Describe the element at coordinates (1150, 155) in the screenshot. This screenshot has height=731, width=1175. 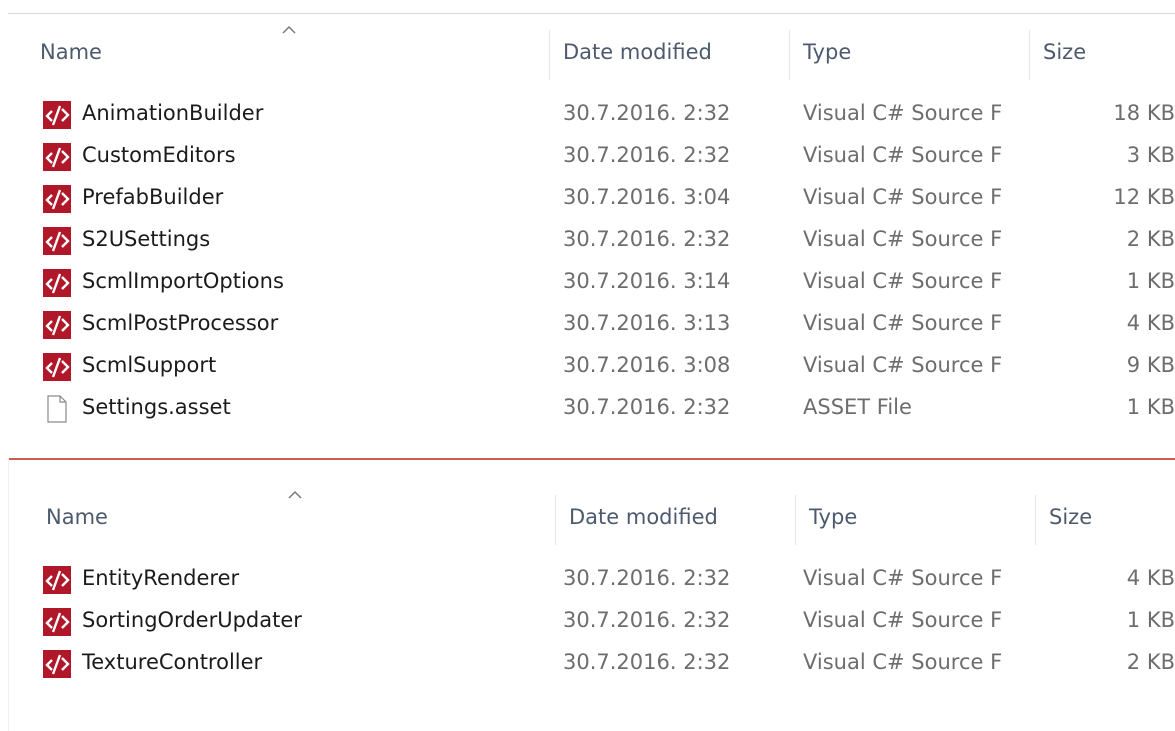
I see `file-size: 3 KB` at that location.